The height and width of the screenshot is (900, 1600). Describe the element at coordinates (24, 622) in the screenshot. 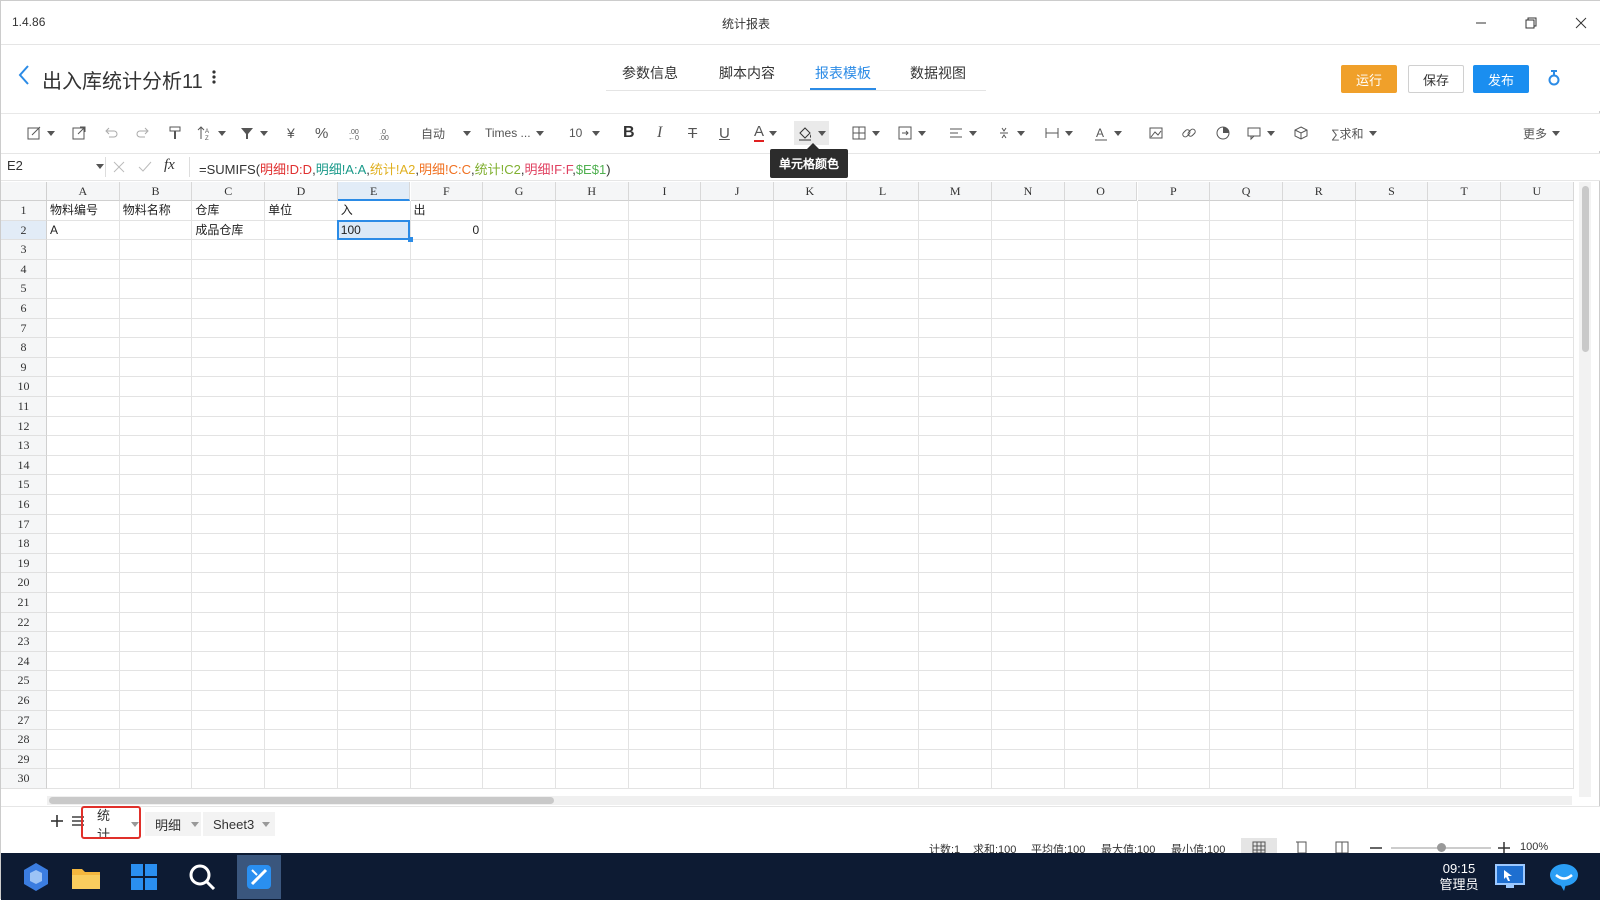

I see `row-header: 22` at that location.